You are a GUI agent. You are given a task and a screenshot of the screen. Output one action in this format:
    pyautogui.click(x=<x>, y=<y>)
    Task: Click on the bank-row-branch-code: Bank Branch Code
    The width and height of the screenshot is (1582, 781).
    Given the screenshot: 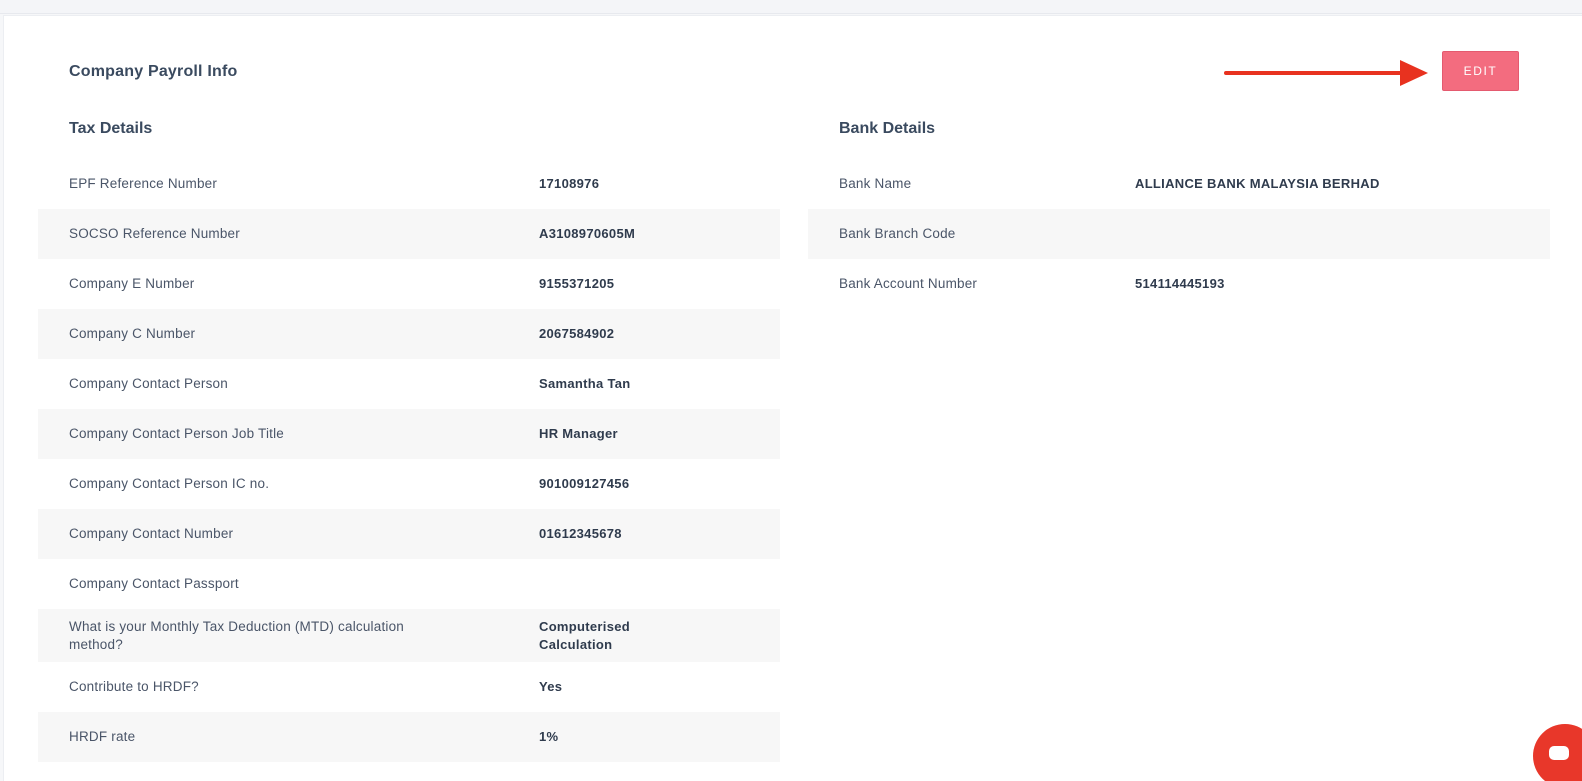 What is the action you would take?
    pyautogui.click(x=1179, y=234)
    